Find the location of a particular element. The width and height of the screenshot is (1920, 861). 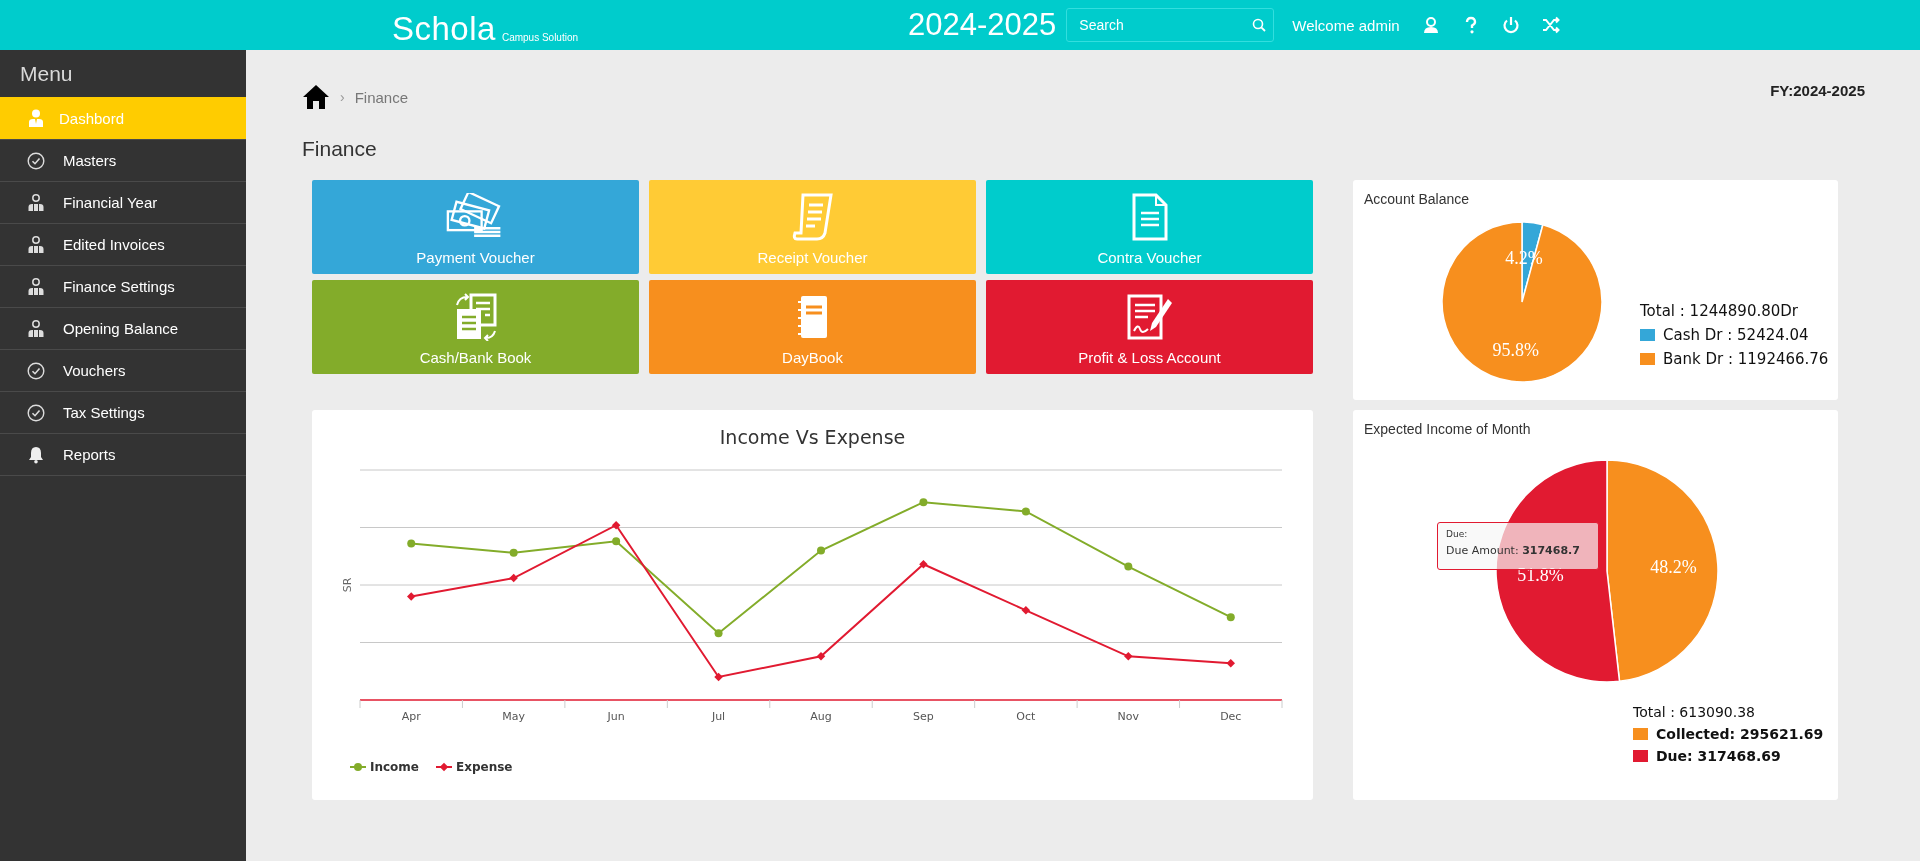

x-axis-label: Apr is located at coordinates (411, 716).